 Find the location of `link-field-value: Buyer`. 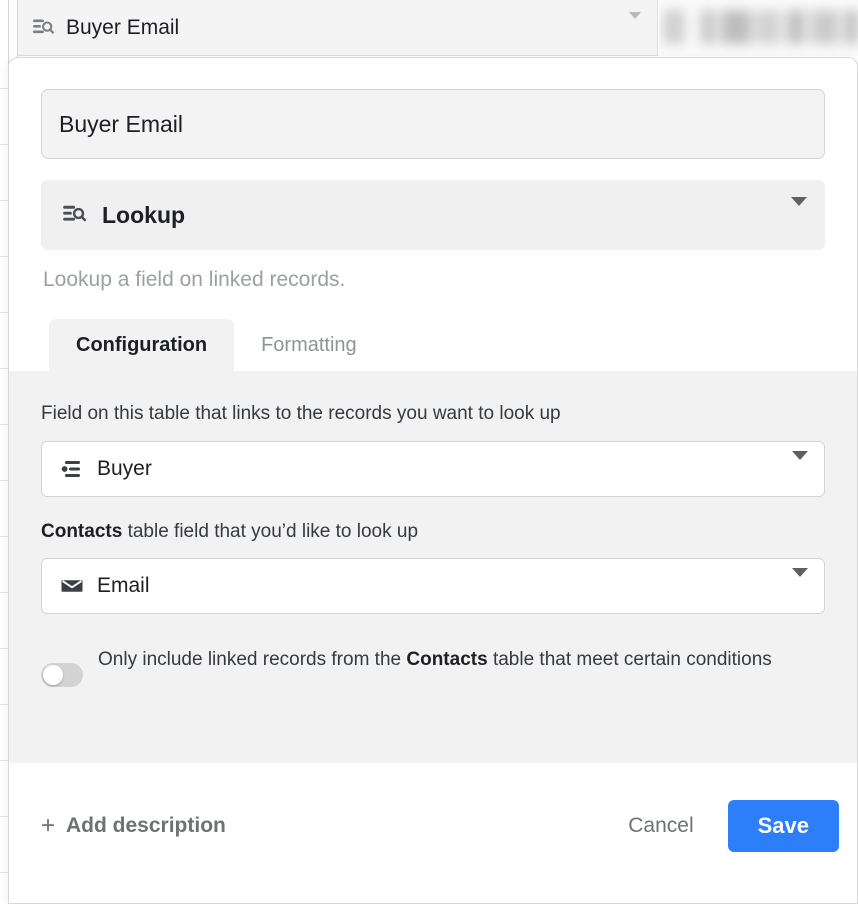

link-field-value: Buyer is located at coordinates (124, 468).